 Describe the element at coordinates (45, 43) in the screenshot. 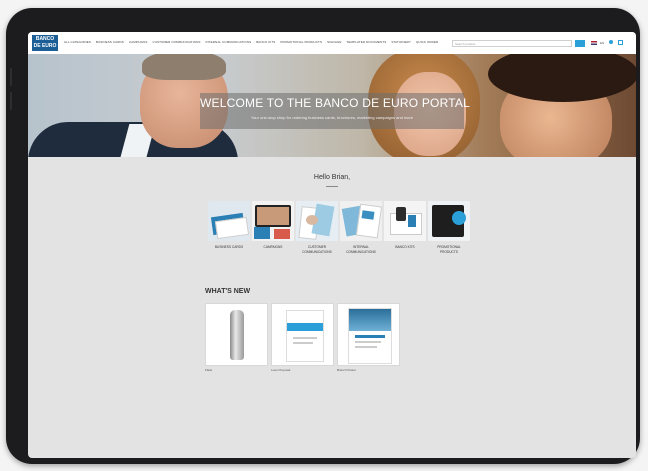

I see `logo: BANCO DE EURO` at that location.